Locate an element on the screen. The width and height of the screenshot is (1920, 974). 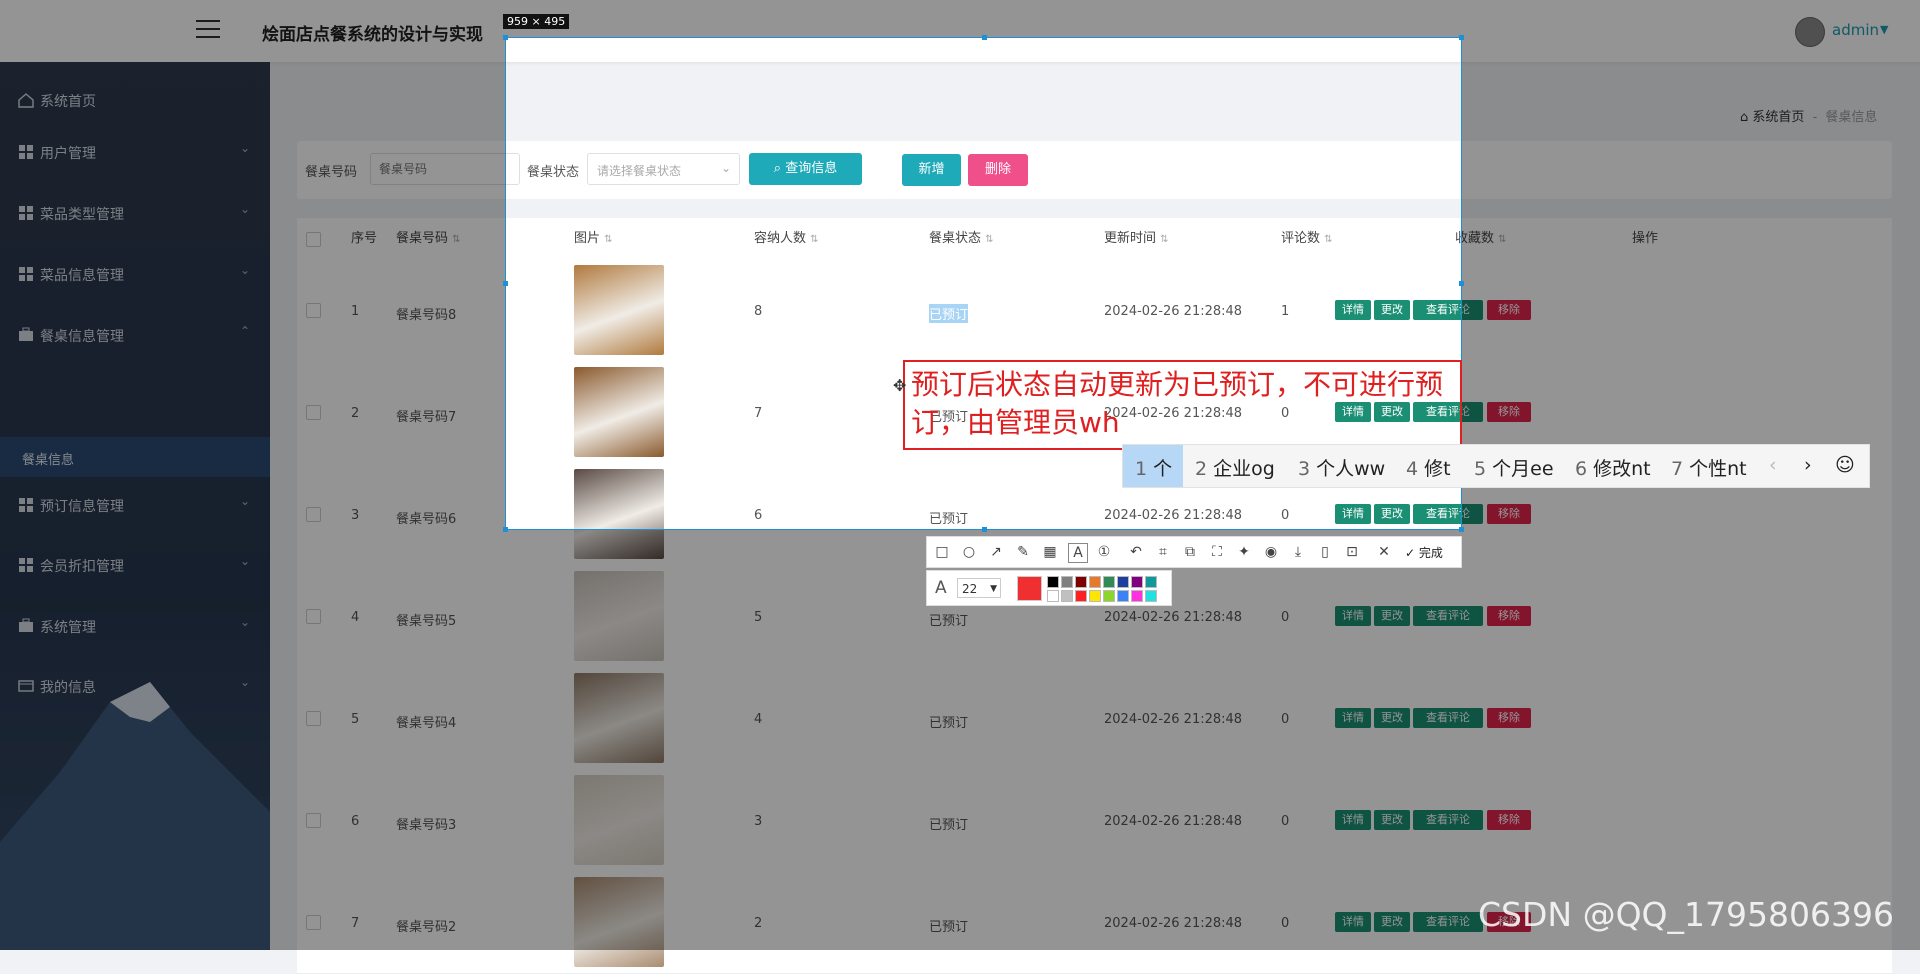
phone-icon: ▯ is located at coordinates (1325, 552).